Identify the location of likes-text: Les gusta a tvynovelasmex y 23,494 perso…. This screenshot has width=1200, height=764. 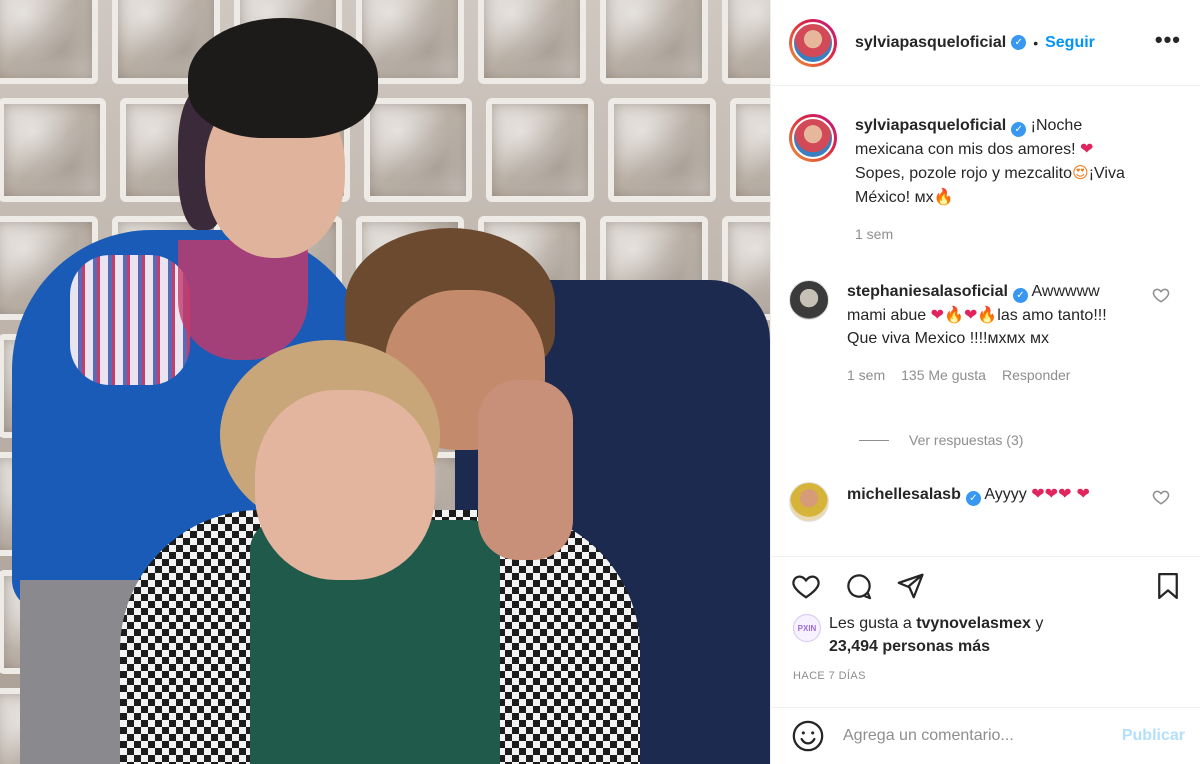
(936, 635).